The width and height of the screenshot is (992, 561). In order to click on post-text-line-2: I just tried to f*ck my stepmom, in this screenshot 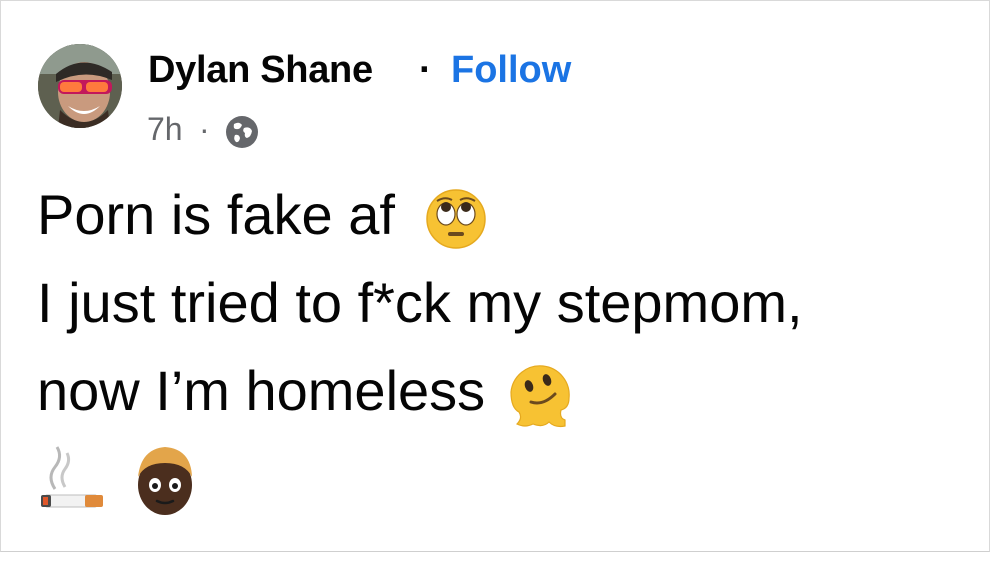, I will do `click(420, 302)`.